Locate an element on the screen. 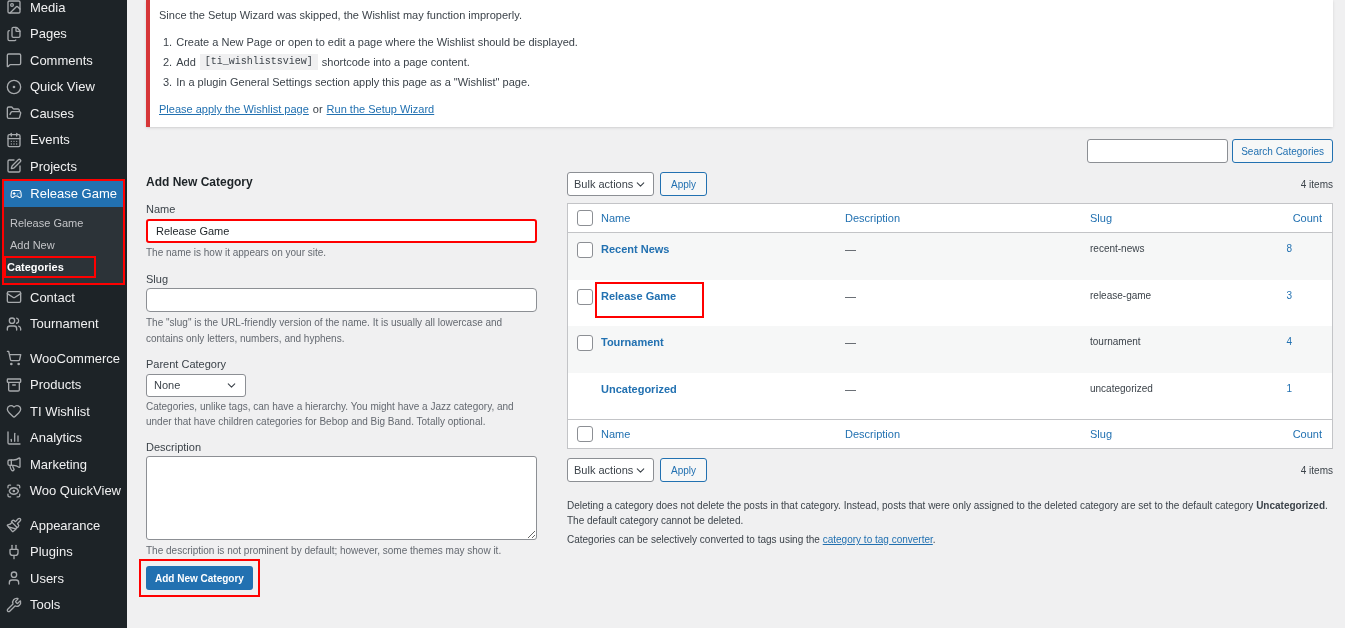 The image size is (1345, 628). field-label: Slug is located at coordinates (158, 279).